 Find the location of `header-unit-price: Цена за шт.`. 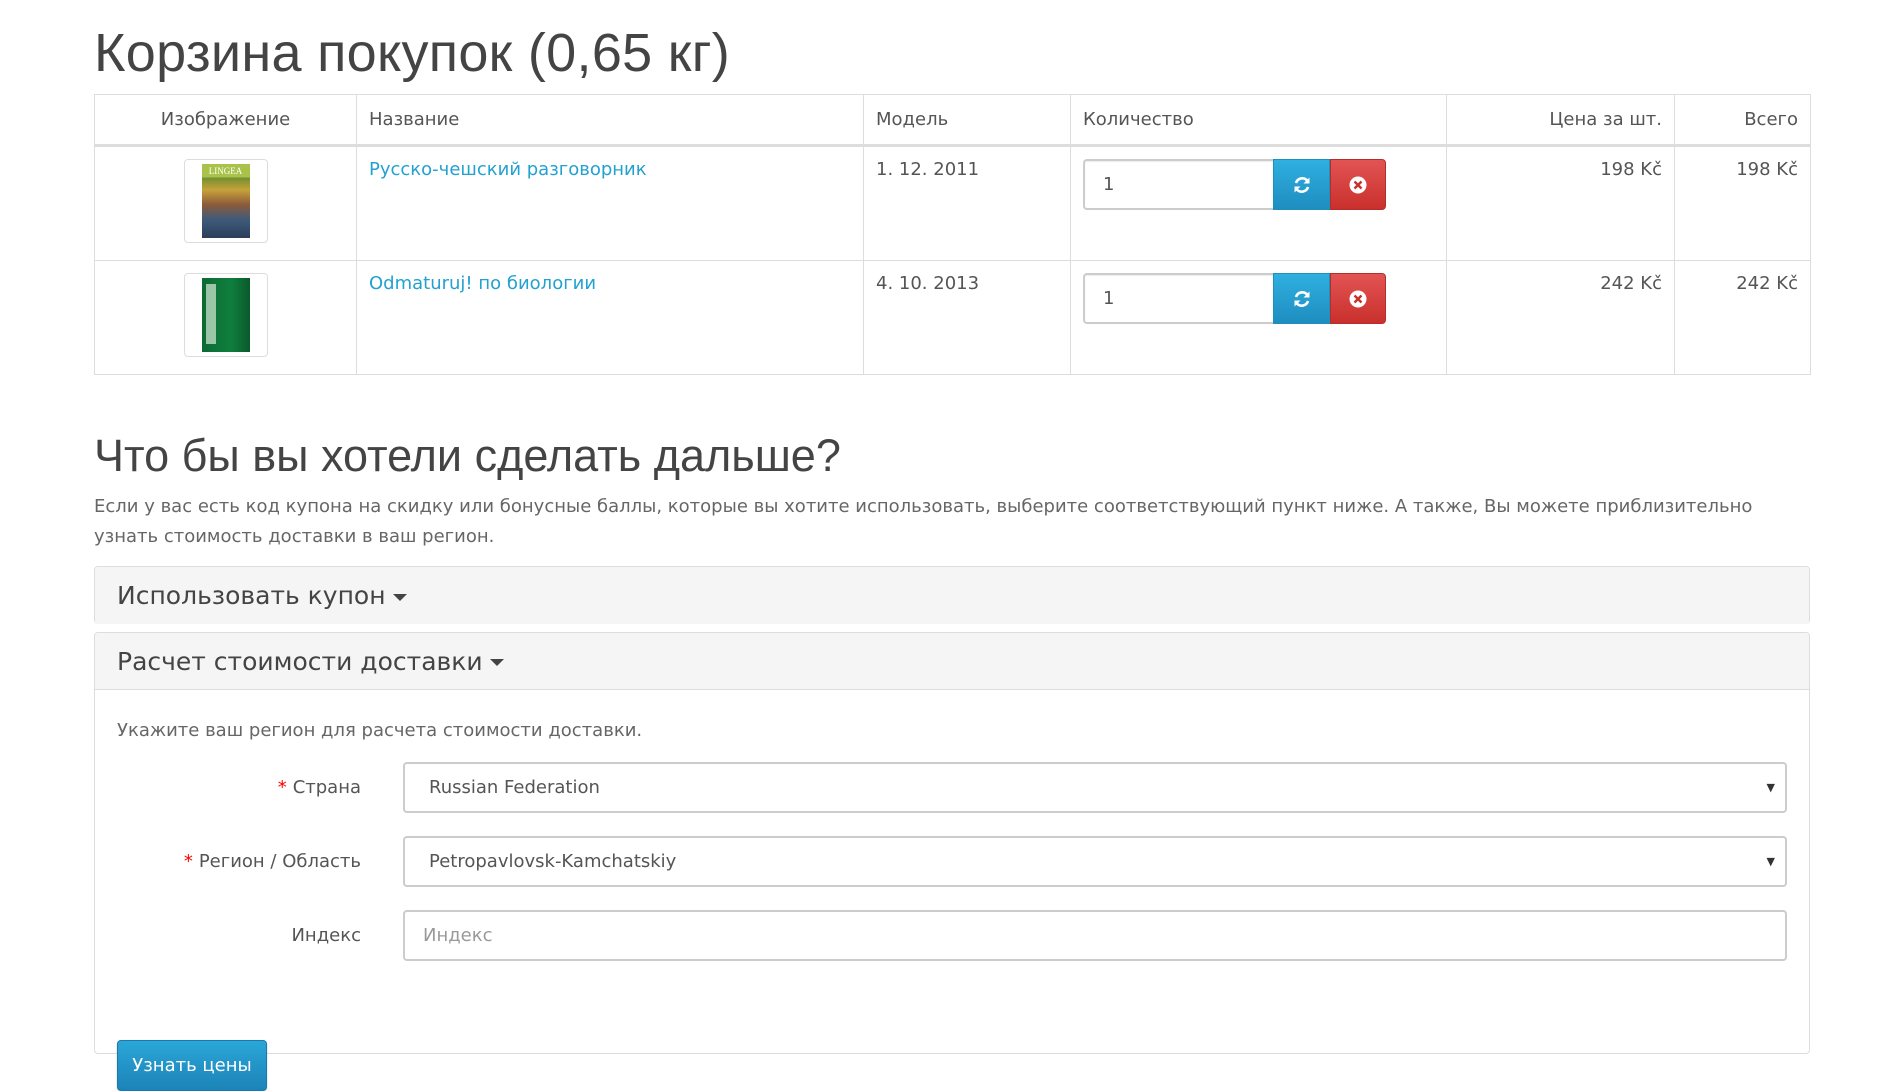

header-unit-price: Цена за шт. is located at coordinates (1560, 120).